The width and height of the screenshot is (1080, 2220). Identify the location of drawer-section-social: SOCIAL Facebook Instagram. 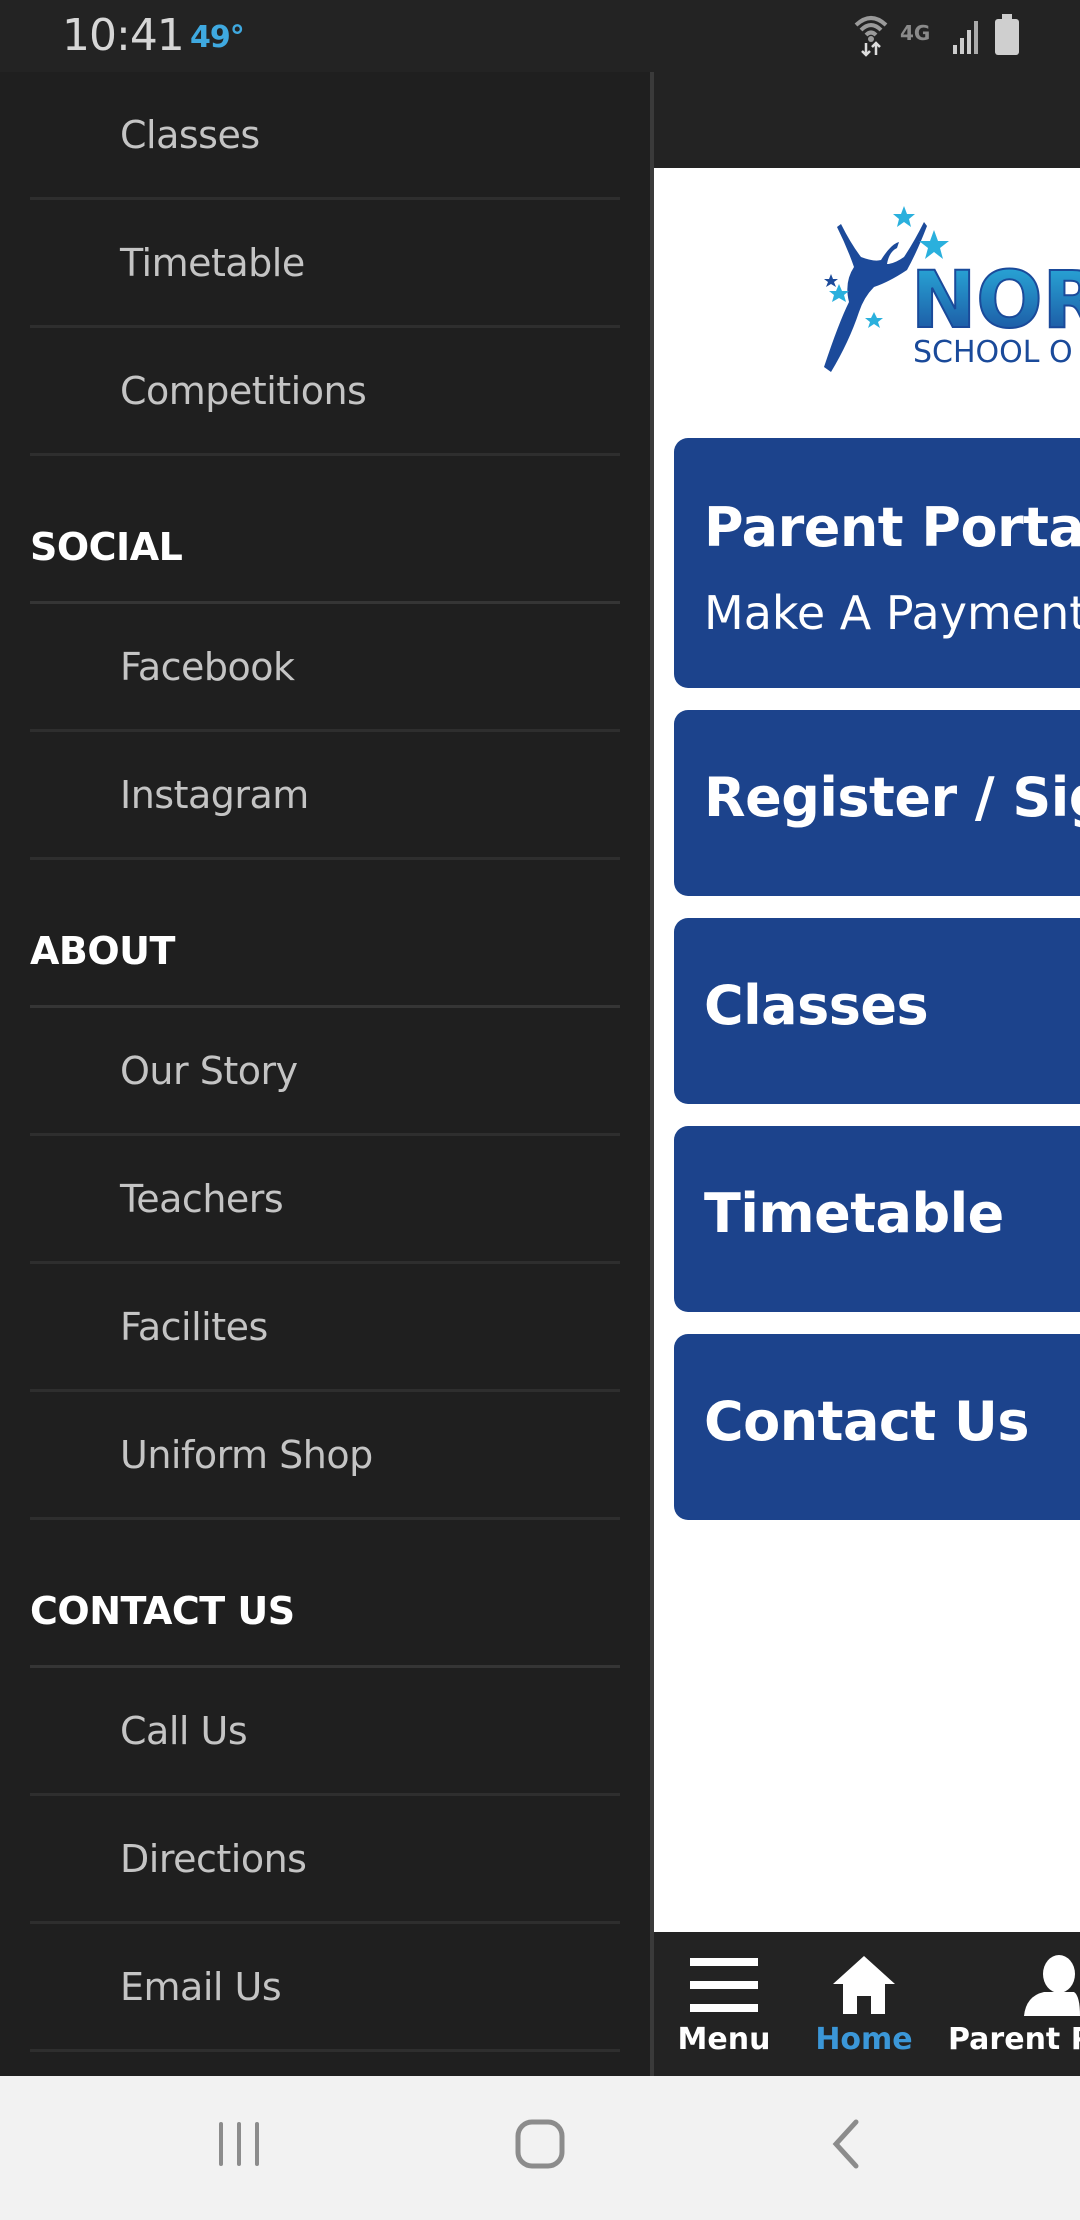
(326, 658).